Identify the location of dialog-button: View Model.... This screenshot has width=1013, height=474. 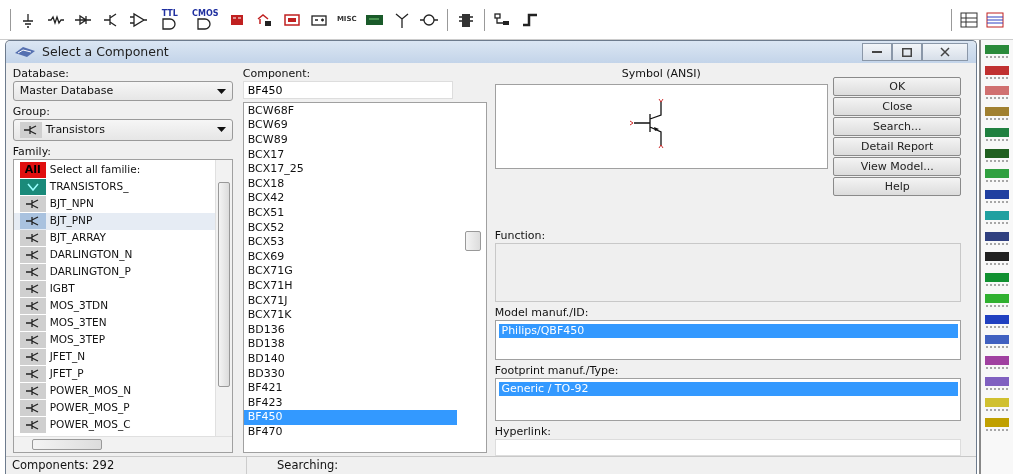
(897, 167).